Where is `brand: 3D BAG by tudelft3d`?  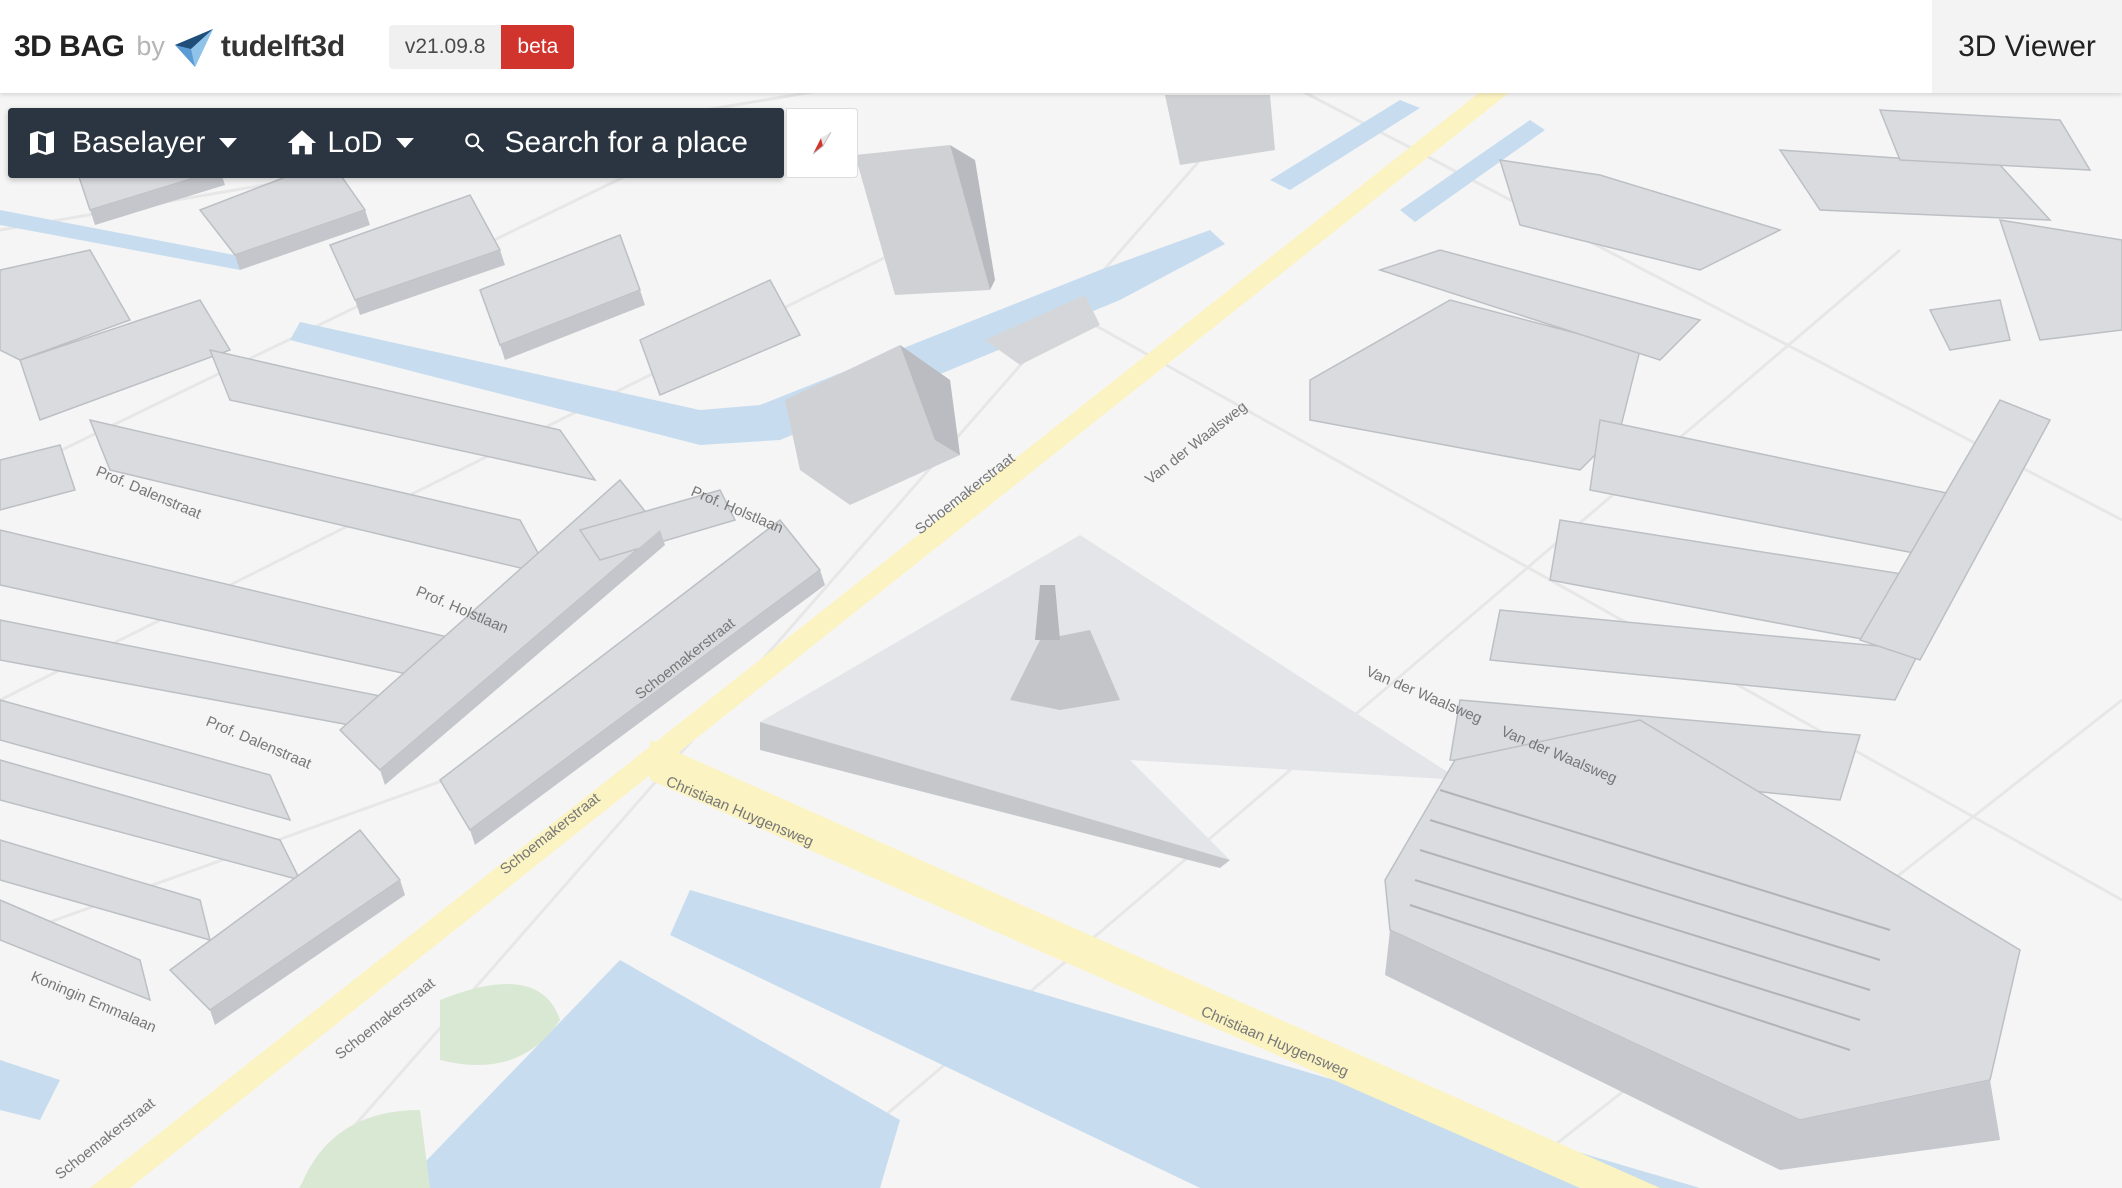 brand: 3D BAG by tudelft3d is located at coordinates (179, 46).